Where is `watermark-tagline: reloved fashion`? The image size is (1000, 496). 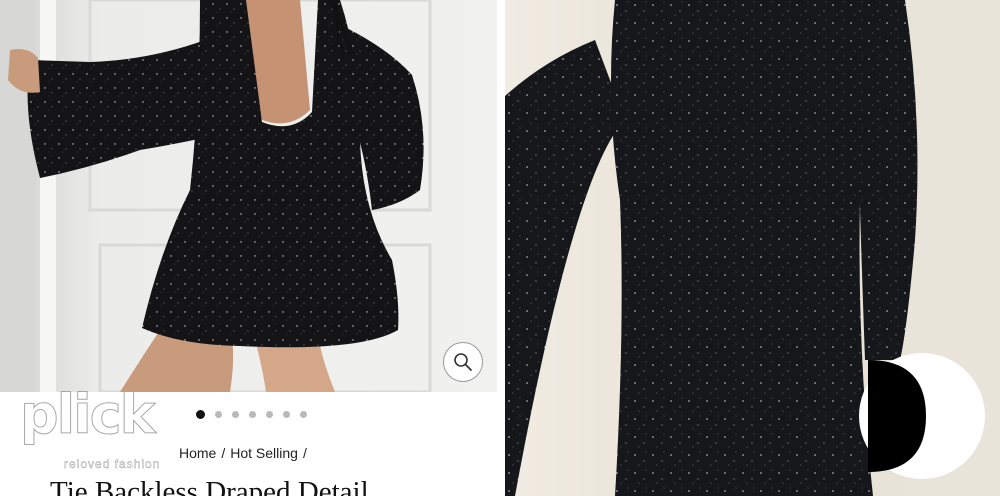 watermark-tagline: reloved fashion is located at coordinates (112, 464).